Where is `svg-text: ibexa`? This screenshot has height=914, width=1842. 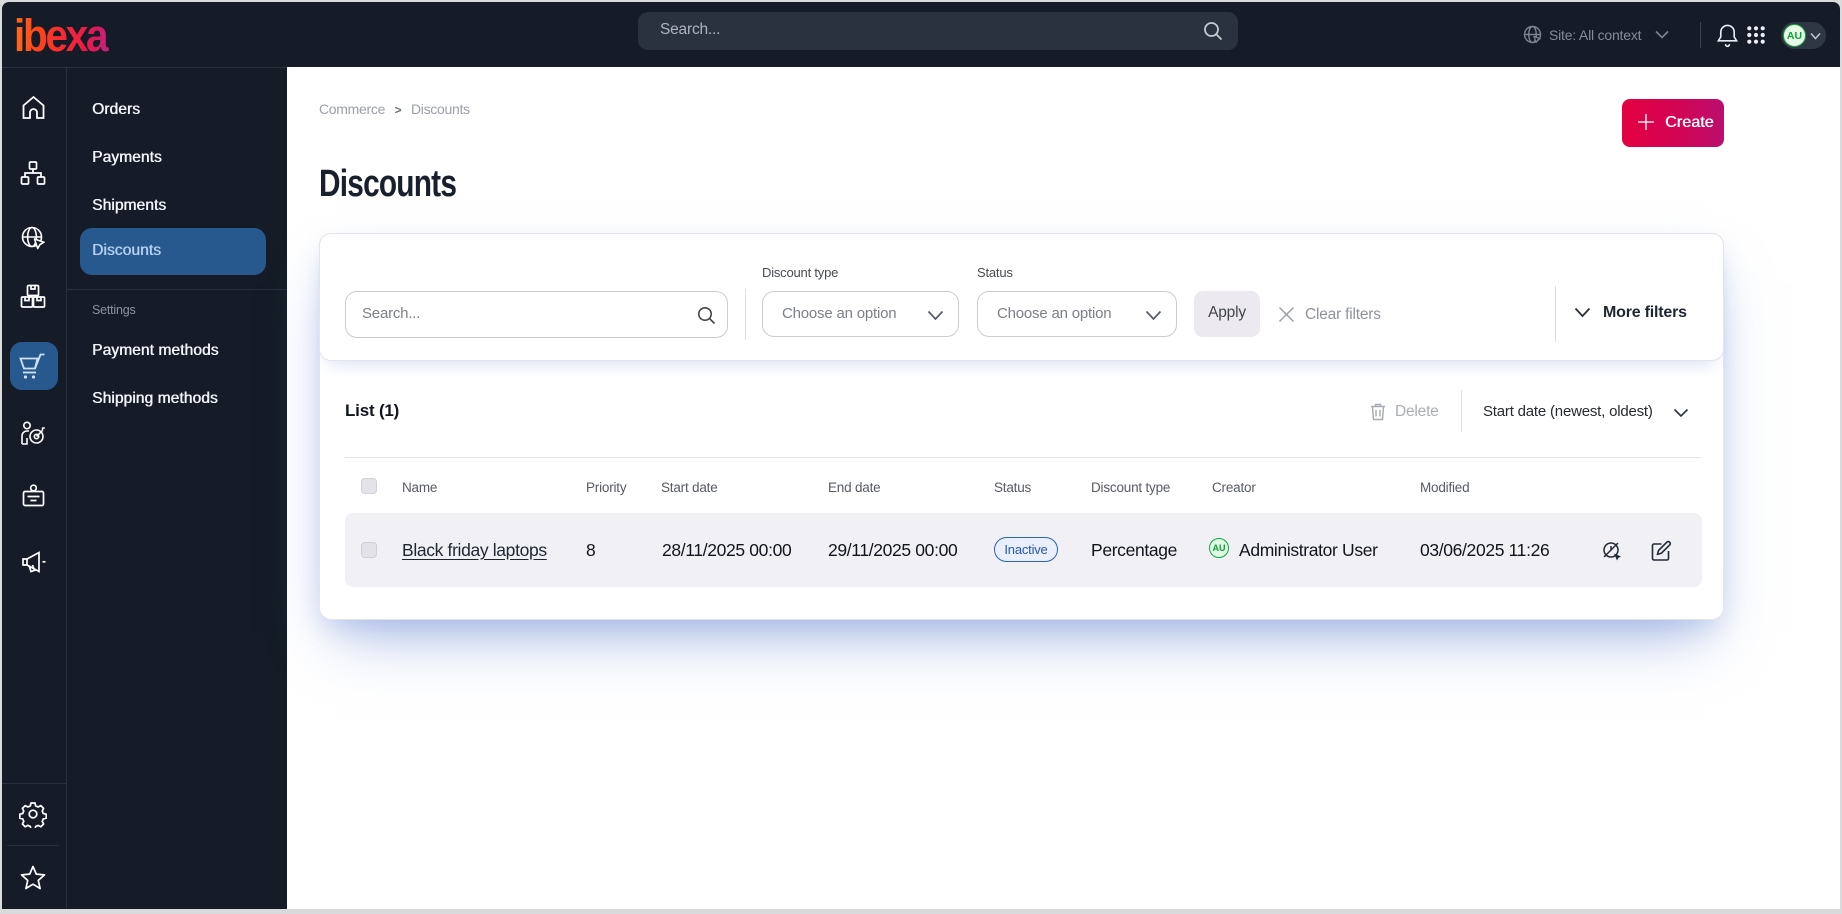 svg-text: ibexa is located at coordinates (62, 35).